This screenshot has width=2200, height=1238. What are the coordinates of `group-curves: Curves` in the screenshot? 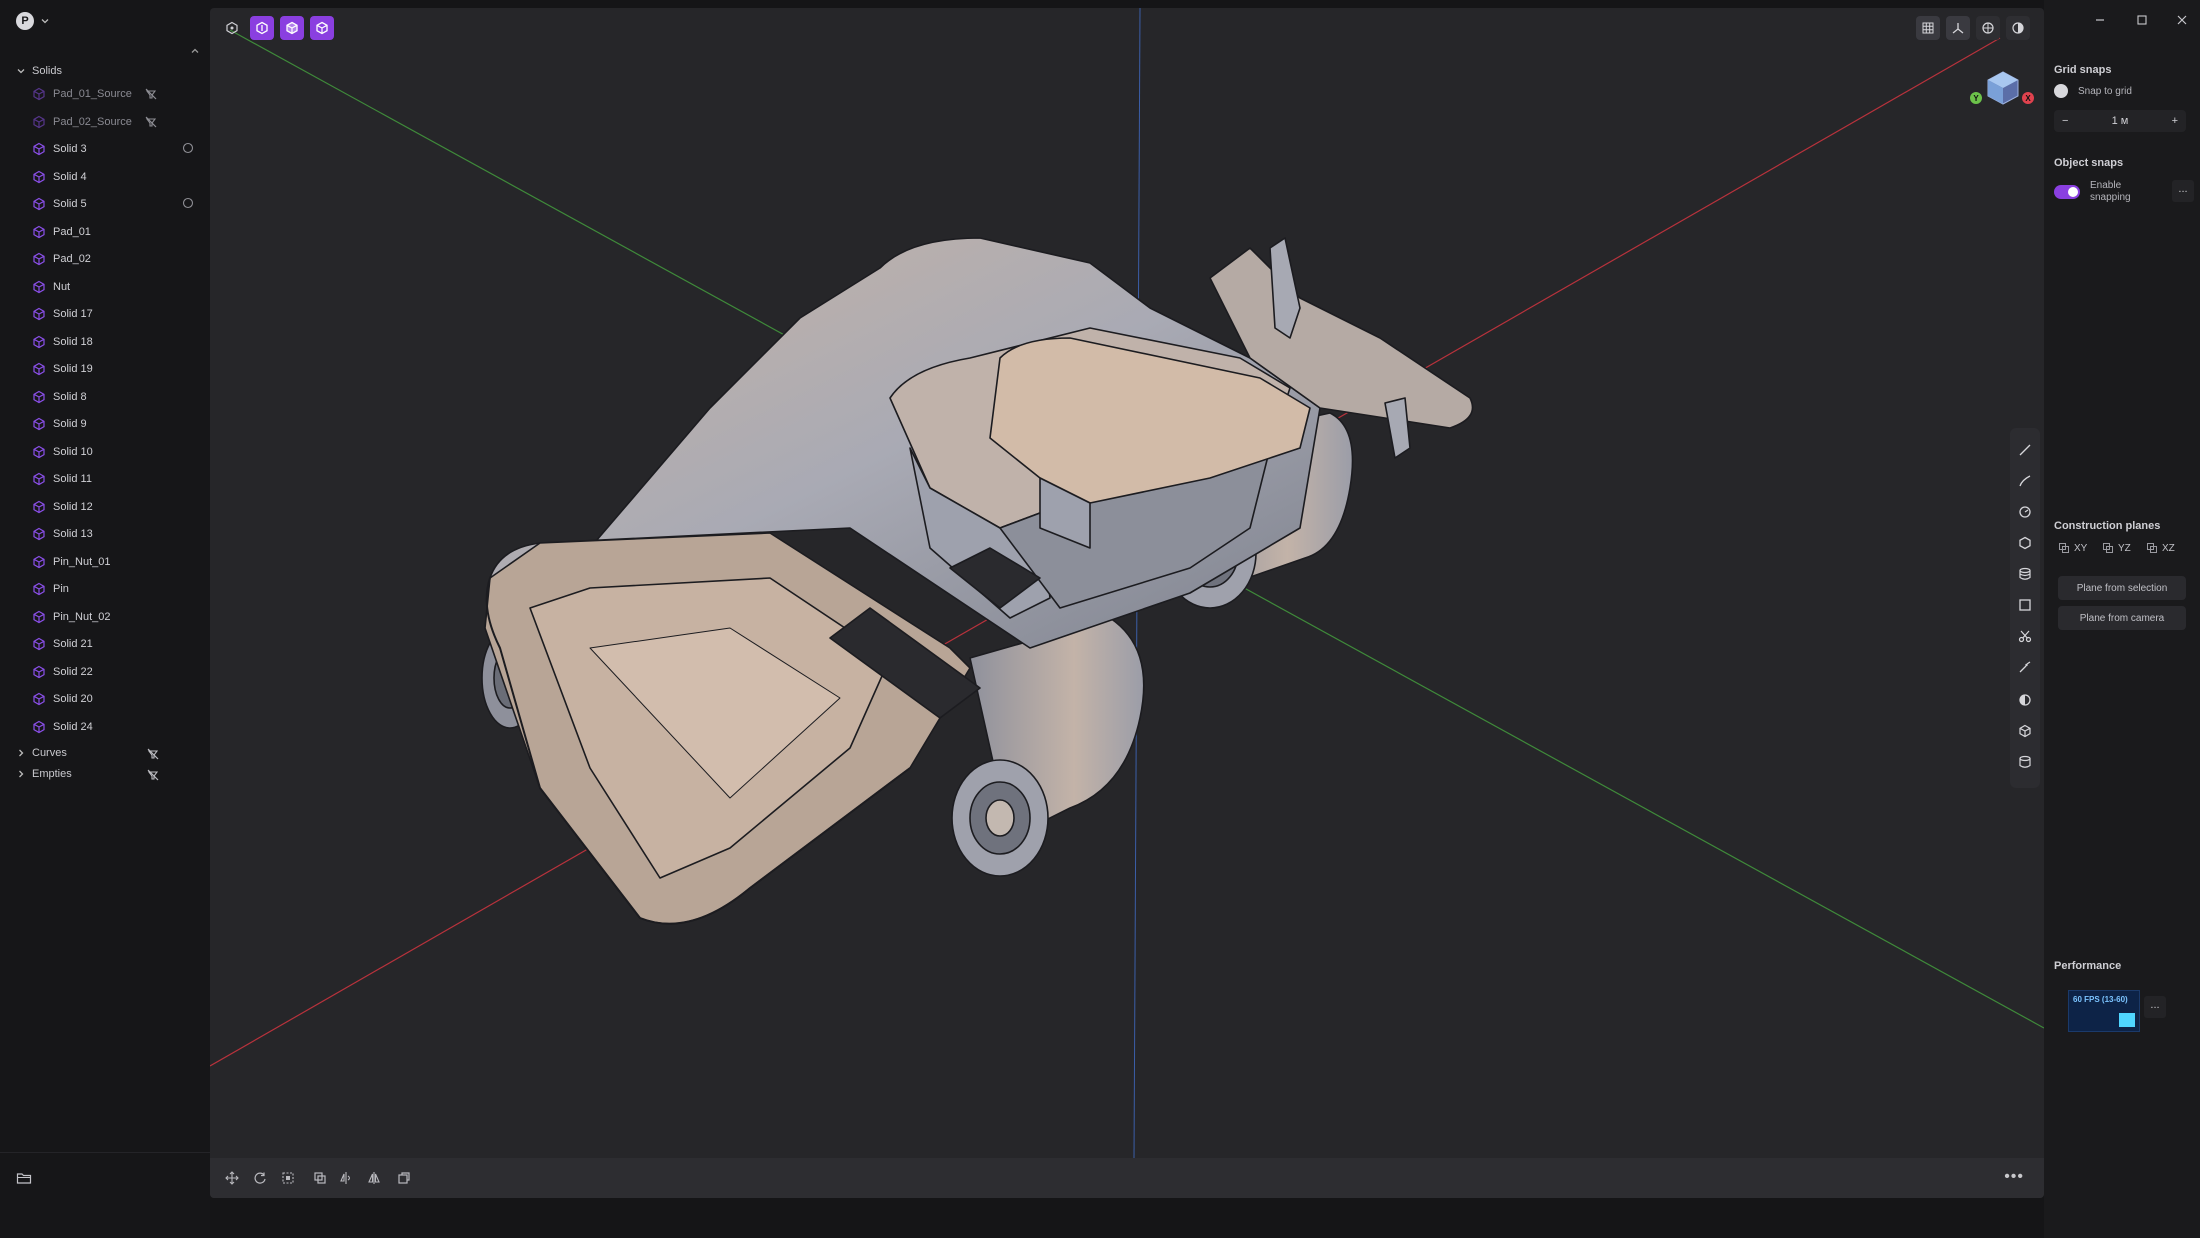 It's located at (41, 753).